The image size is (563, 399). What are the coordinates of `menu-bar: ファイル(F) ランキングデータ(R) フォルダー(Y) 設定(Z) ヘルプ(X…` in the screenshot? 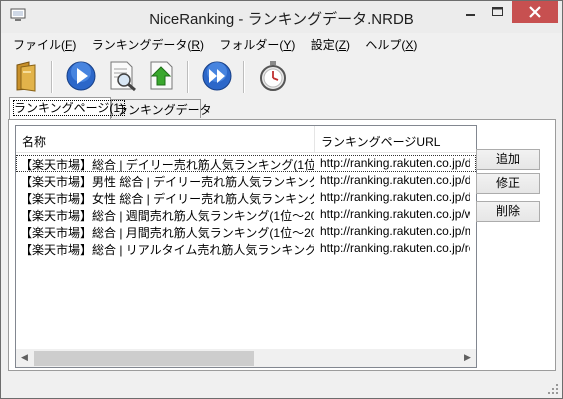 It's located at (215, 44).